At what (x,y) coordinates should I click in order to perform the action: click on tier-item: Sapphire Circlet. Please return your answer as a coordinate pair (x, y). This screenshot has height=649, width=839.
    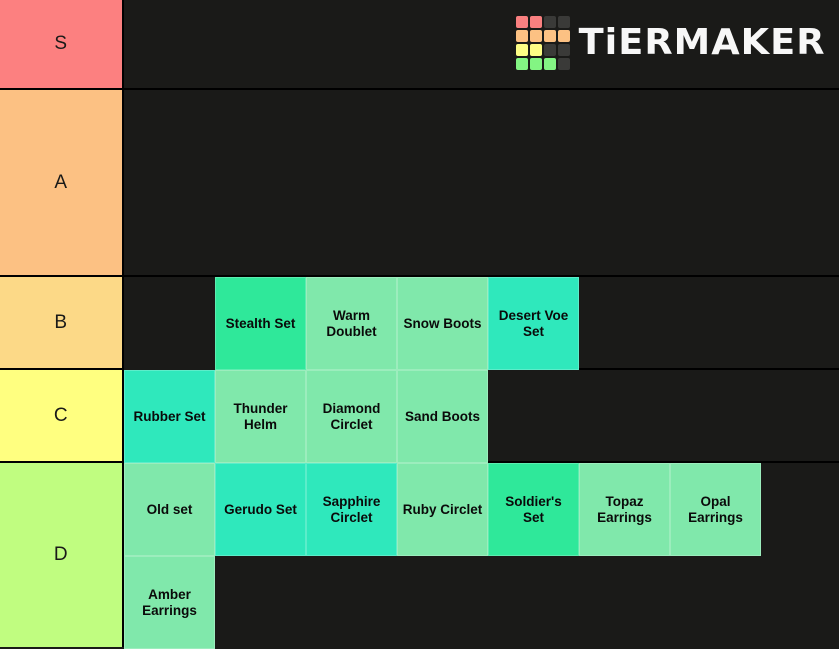
    Looking at the image, I should click on (351, 509).